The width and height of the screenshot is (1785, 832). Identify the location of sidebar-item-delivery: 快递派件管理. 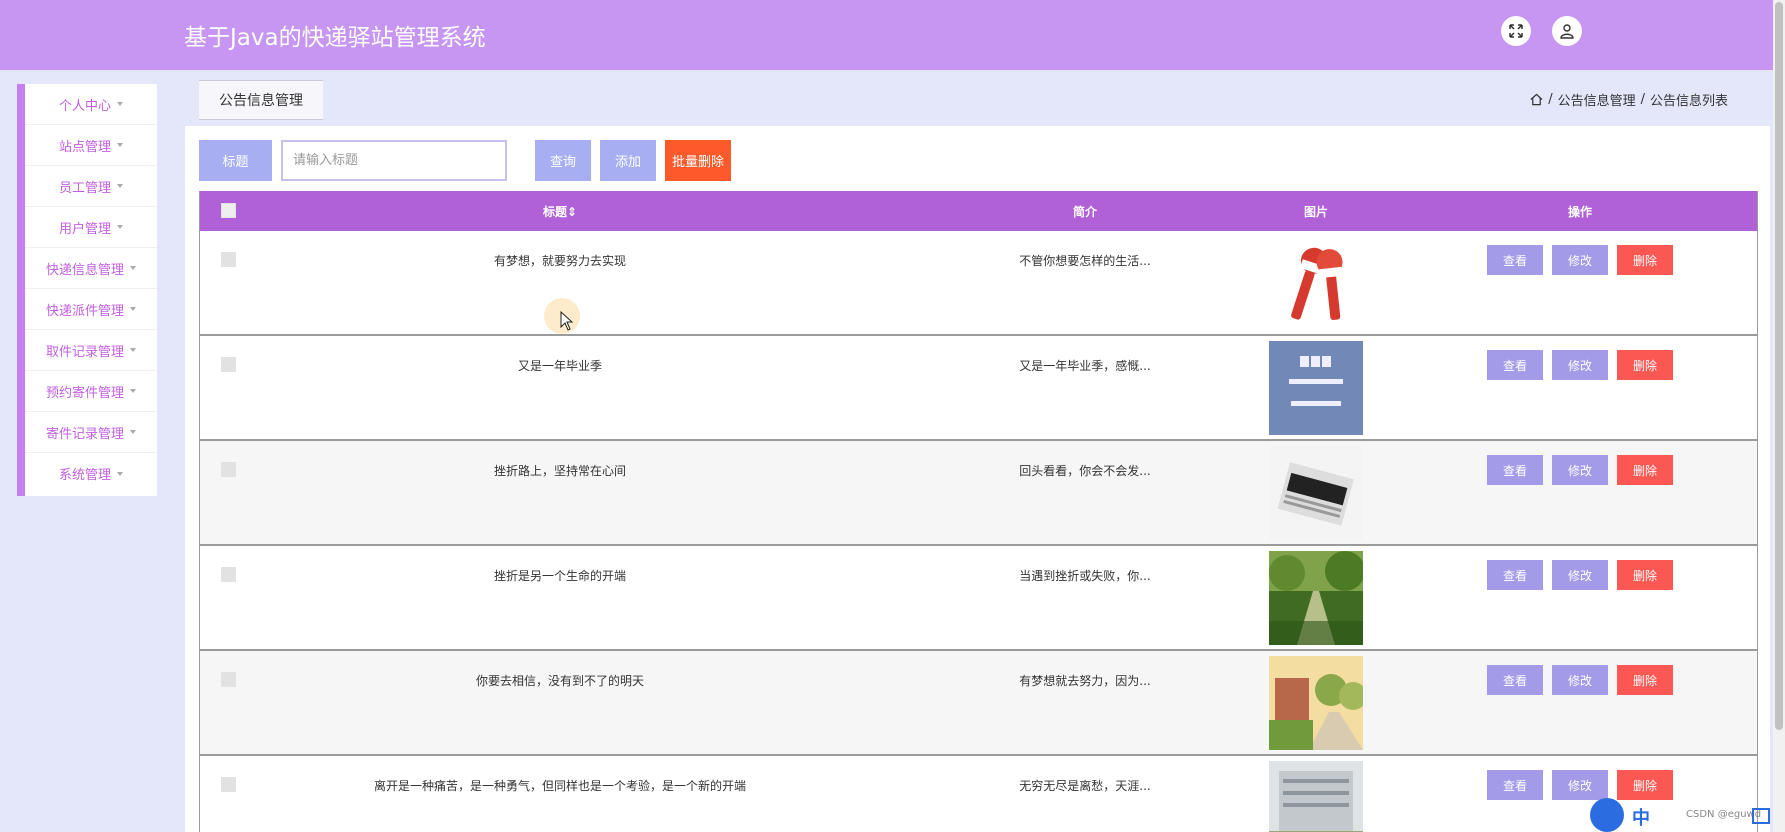
(91, 309).